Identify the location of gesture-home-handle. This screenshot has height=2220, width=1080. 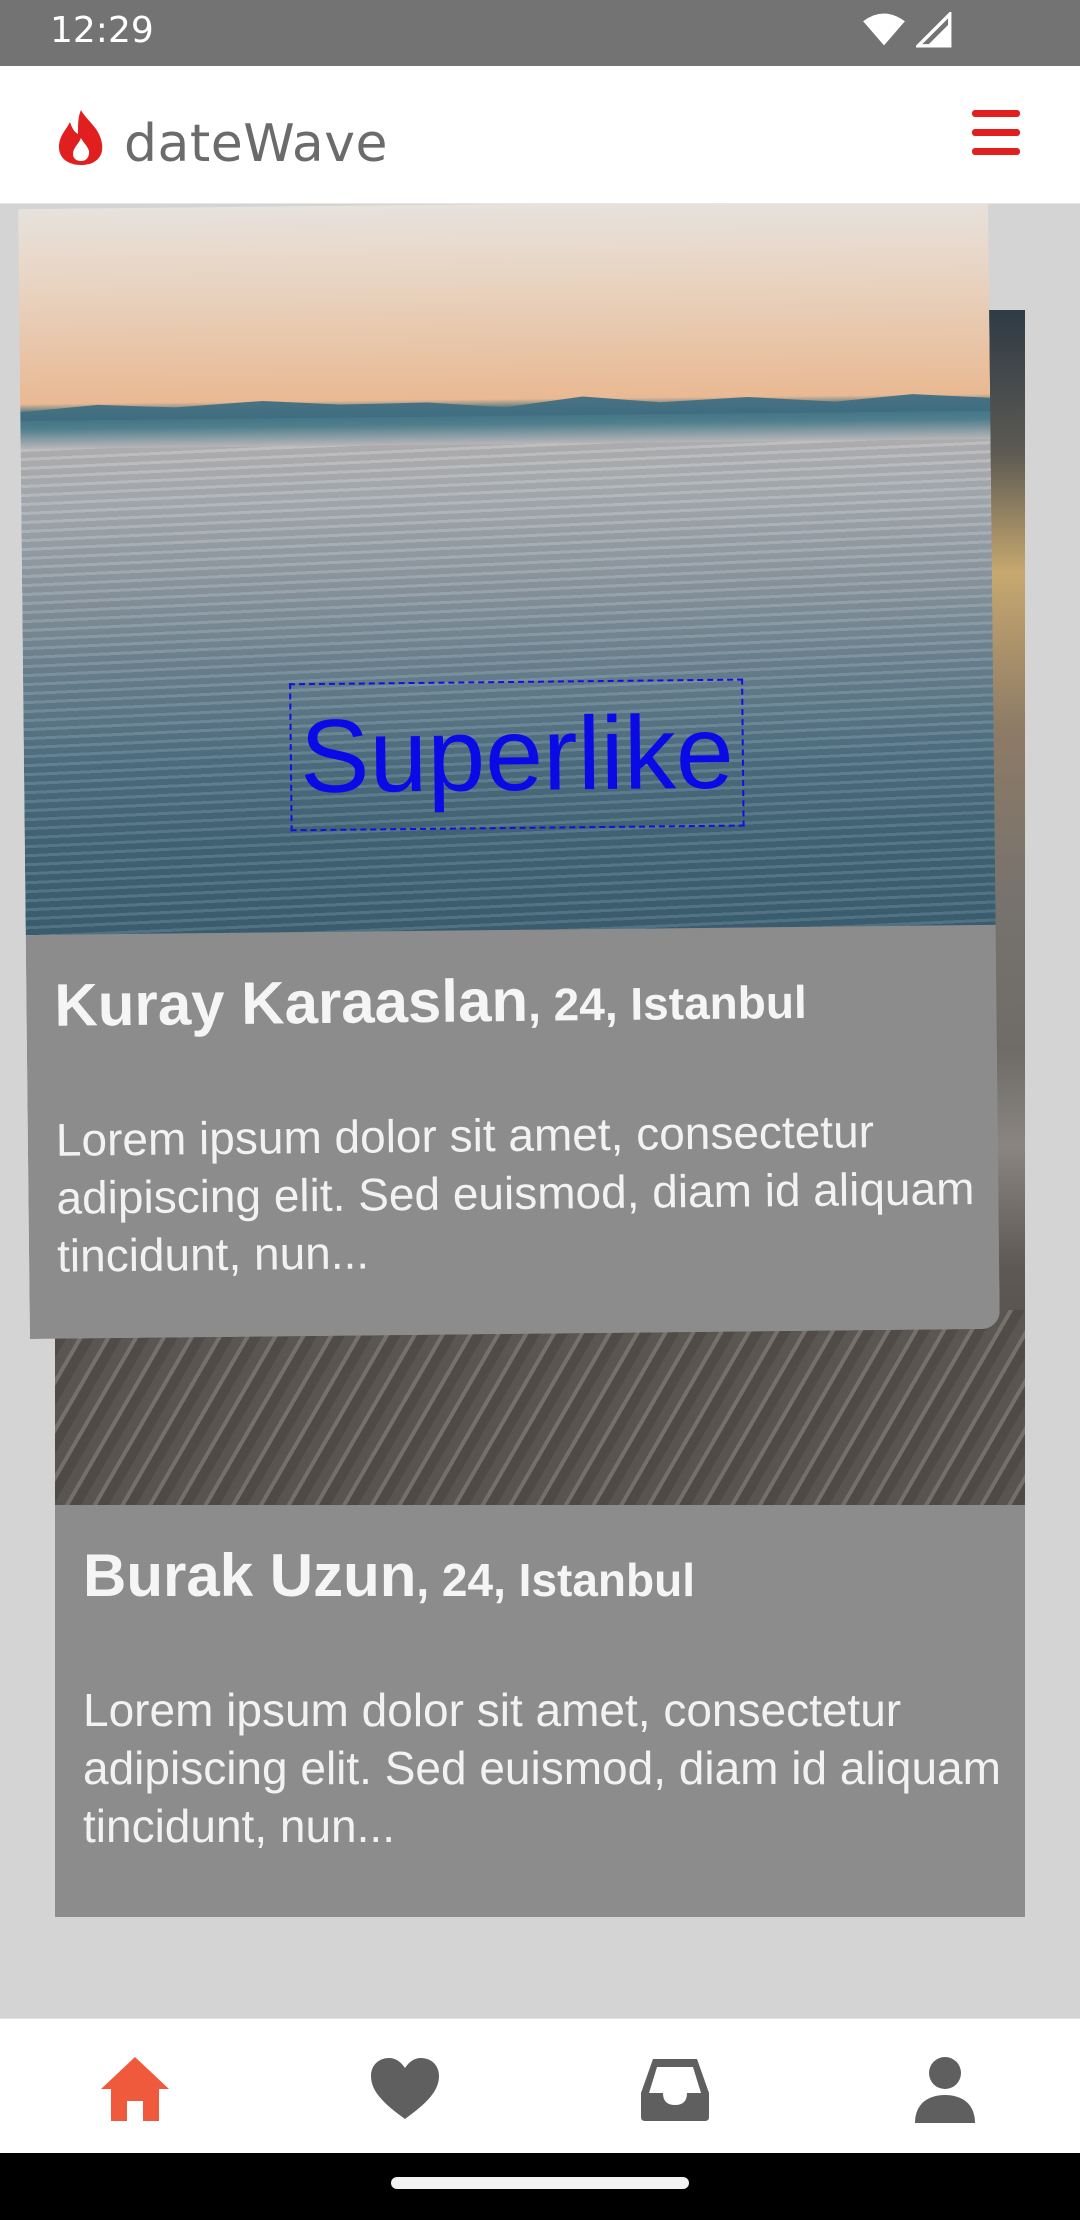
(540, 2183).